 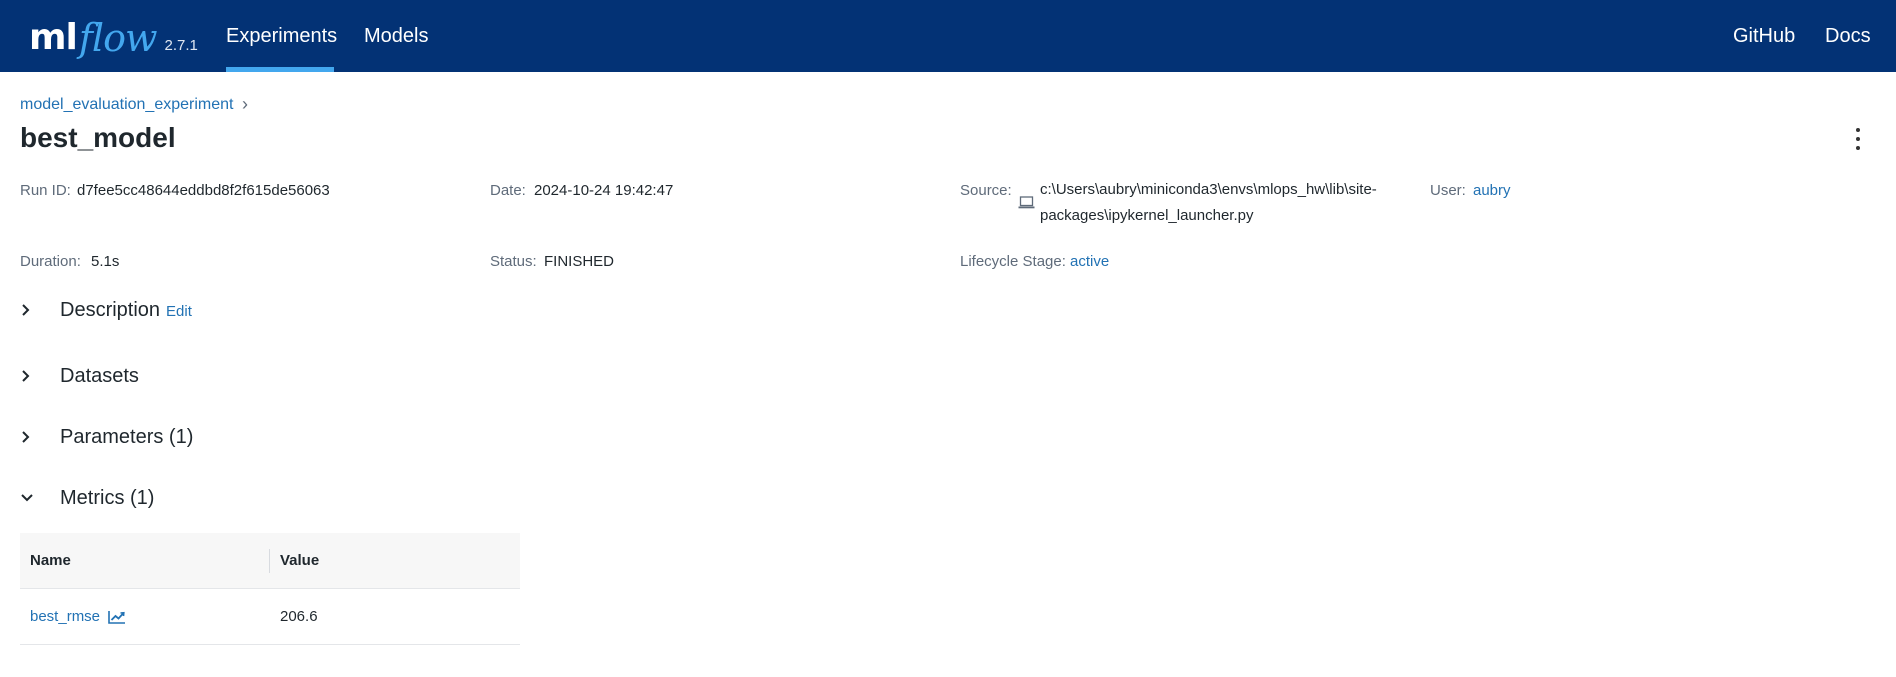 I want to click on status-label: Status:, so click(x=513, y=261).